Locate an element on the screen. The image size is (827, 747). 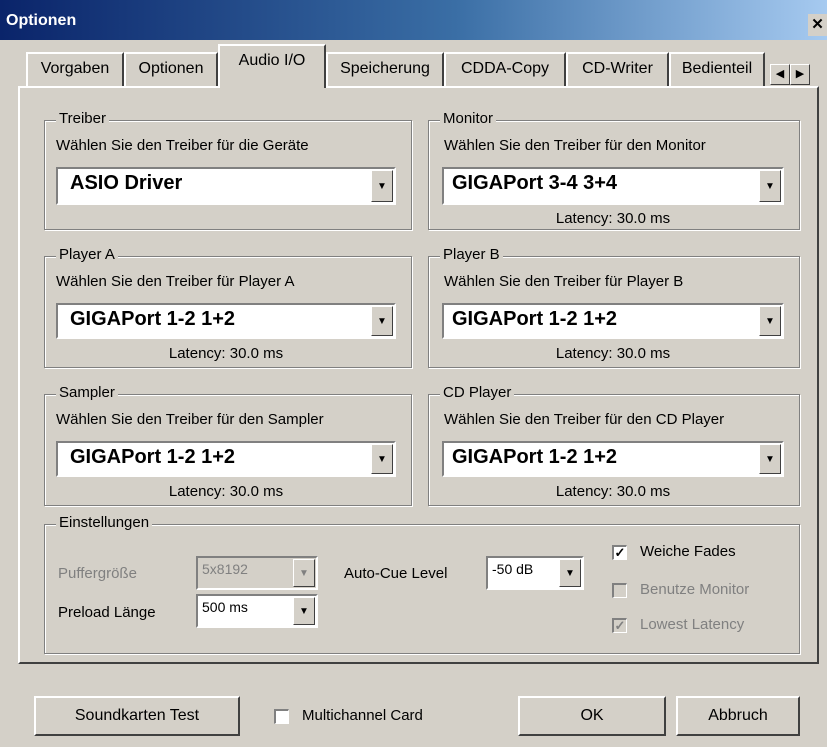
player-a-value: GIGAPort 1-2 1+2 is located at coordinates (153, 319).